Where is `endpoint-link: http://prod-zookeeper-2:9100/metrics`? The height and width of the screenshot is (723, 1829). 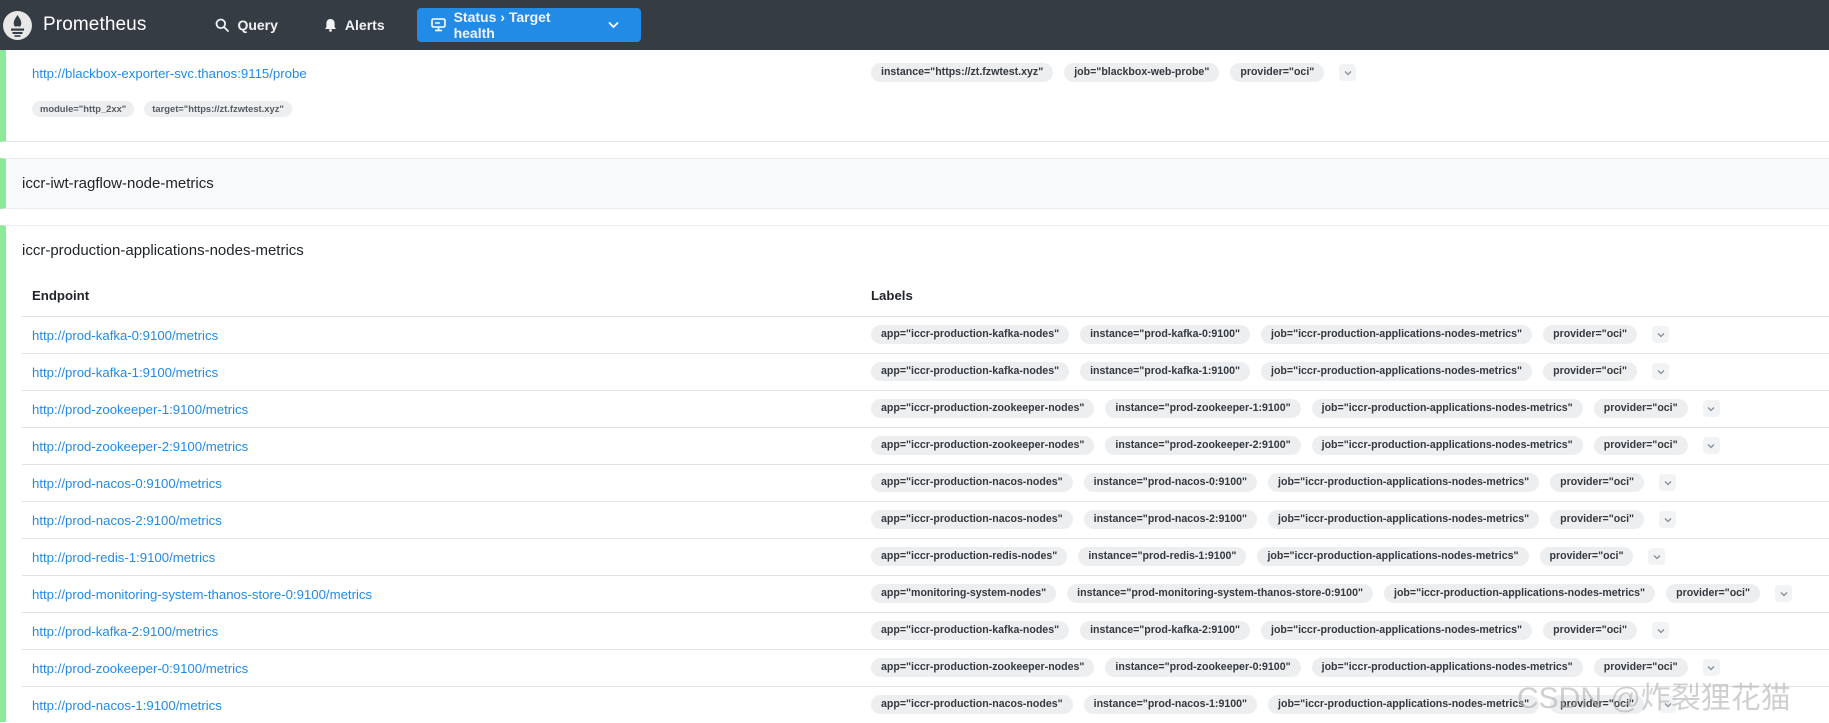 endpoint-link: http://prod-zookeeper-2:9100/metrics is located at coordinates (140, 446).